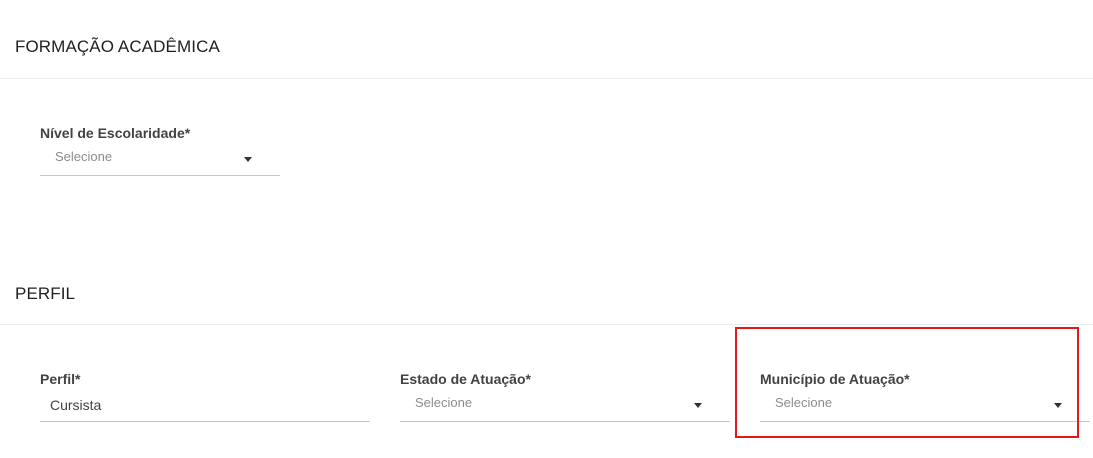 The height and width of the screenshot is (458, 1093). What do you see at coordinates (117, 46) in the screenshot?
I see `section-title-formacao: FORMAÇÃO ACADÊMICA` at bounding box center [117, 46].